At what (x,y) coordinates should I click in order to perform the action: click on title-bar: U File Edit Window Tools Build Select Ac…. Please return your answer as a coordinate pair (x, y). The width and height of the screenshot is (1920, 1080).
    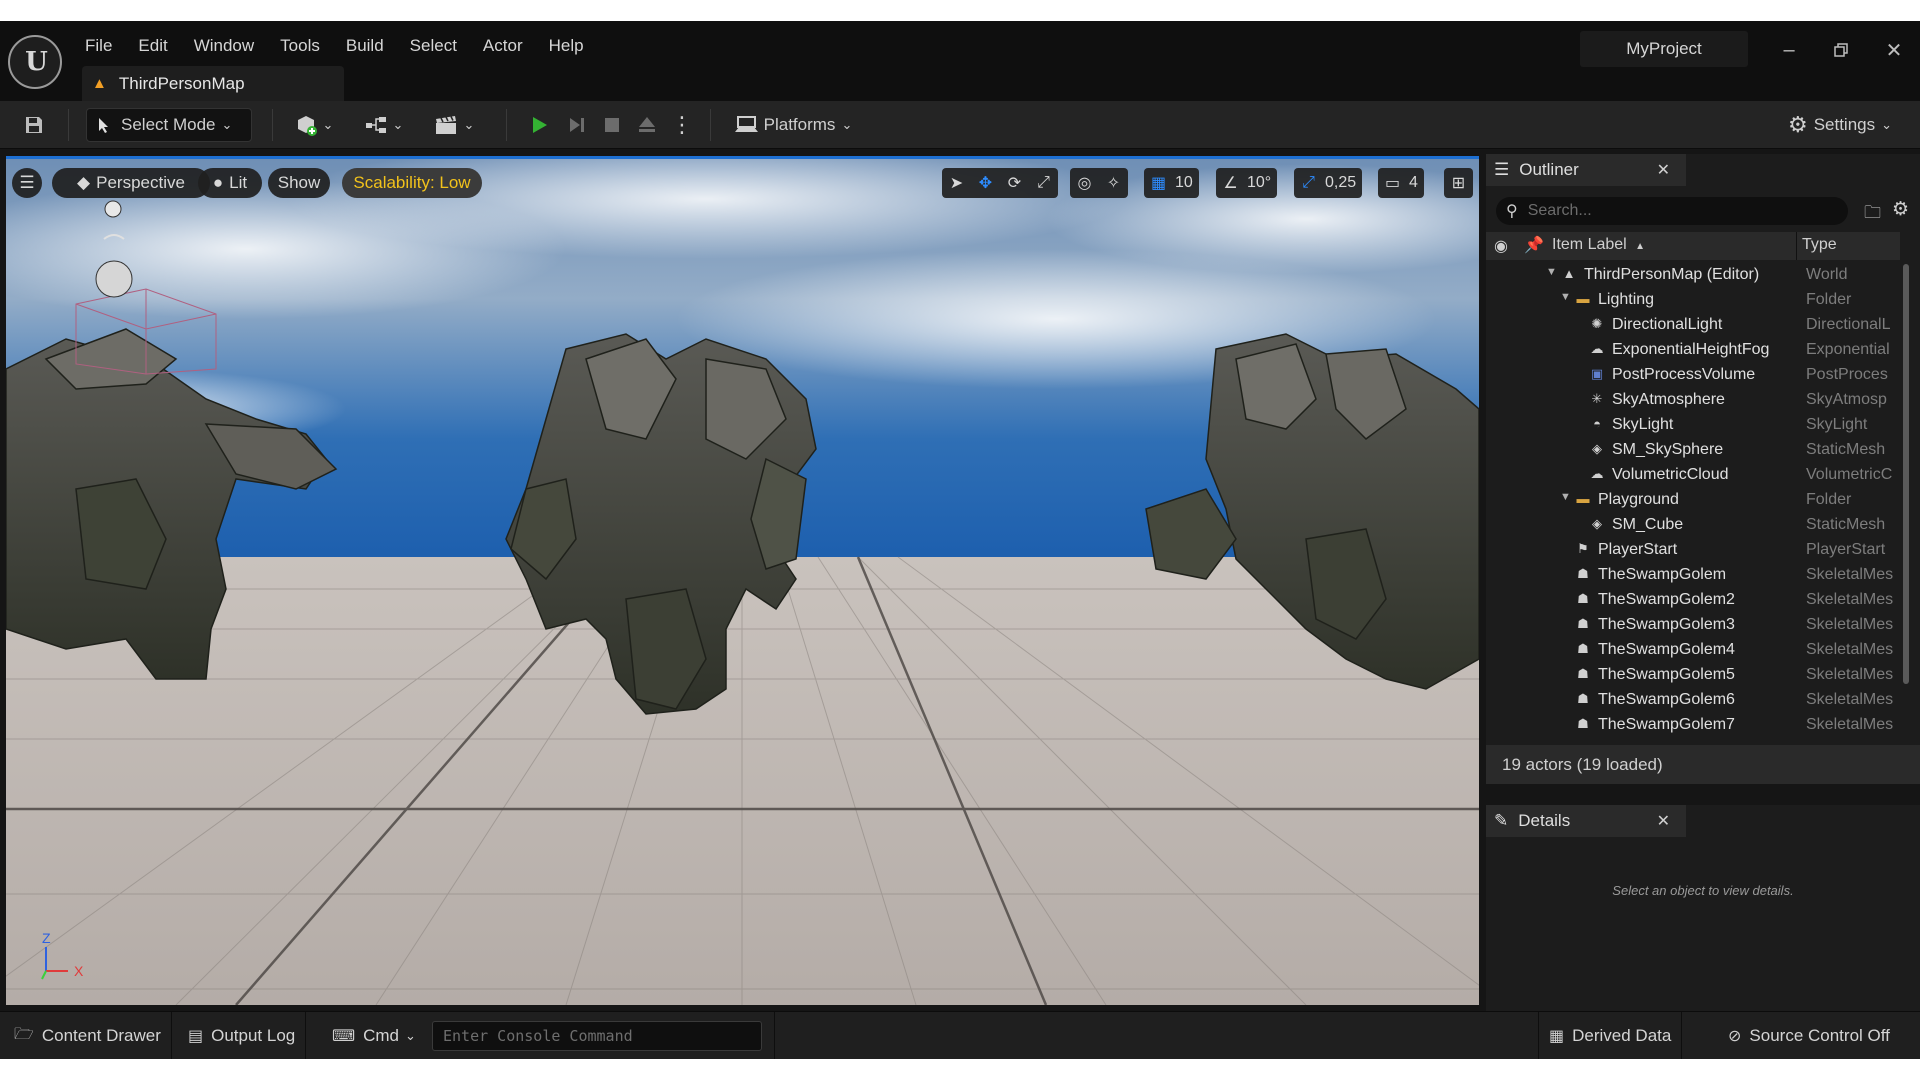
    Looking at the image, I should click on (960, 61).